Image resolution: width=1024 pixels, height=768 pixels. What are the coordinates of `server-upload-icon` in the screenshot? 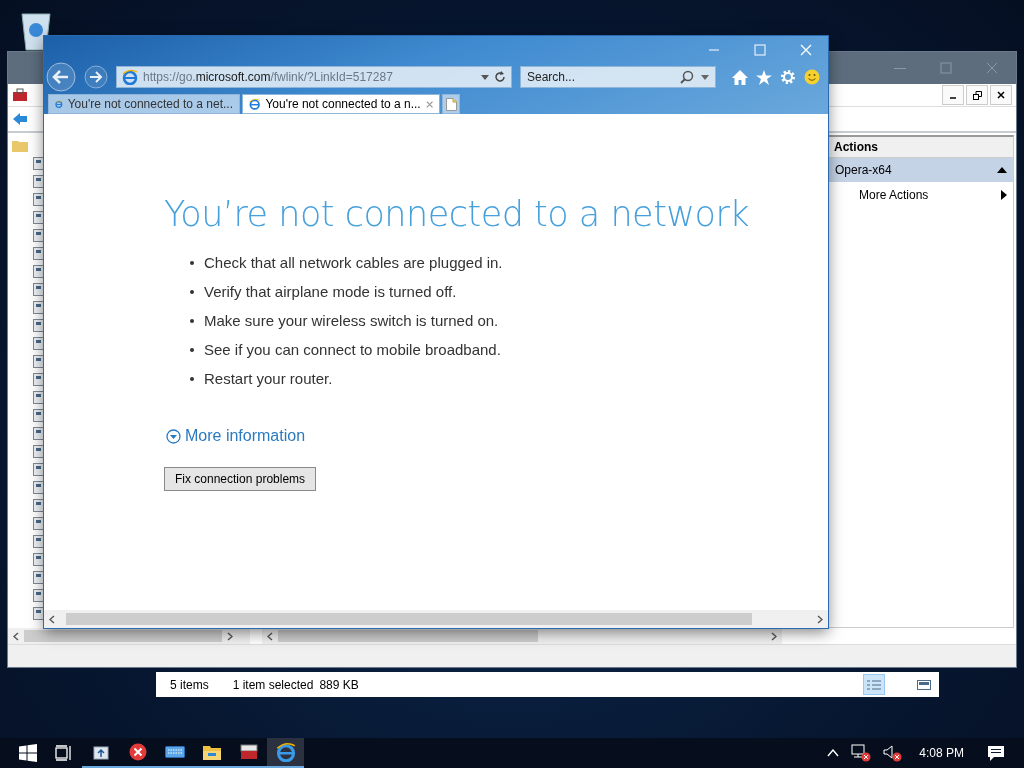 It's located at (100, 752).